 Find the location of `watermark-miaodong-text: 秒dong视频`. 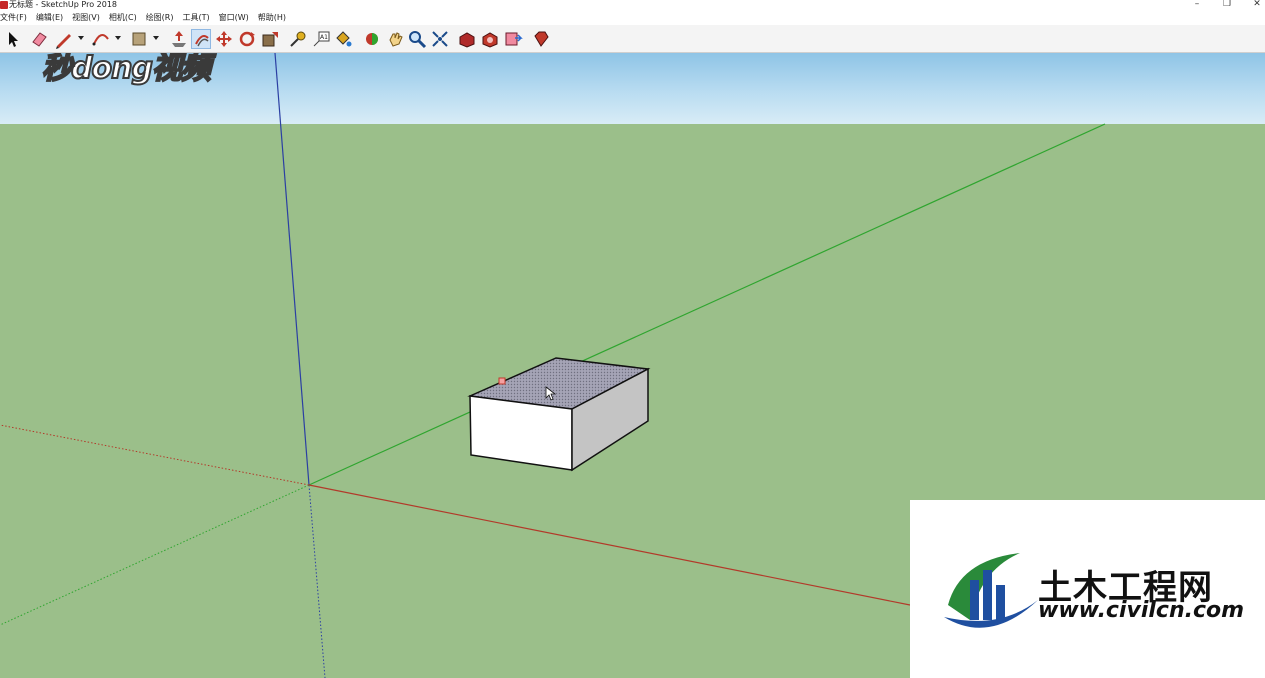

watermark-miaodong-text: 秒dong视频 is located at coordinates (126, 70).